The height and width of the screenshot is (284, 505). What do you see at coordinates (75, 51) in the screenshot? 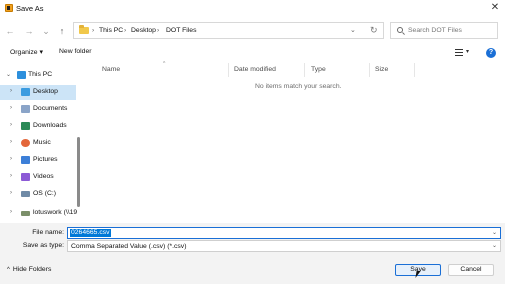
I see `new-folder-button: New folder` at bounding box center [75, 51].